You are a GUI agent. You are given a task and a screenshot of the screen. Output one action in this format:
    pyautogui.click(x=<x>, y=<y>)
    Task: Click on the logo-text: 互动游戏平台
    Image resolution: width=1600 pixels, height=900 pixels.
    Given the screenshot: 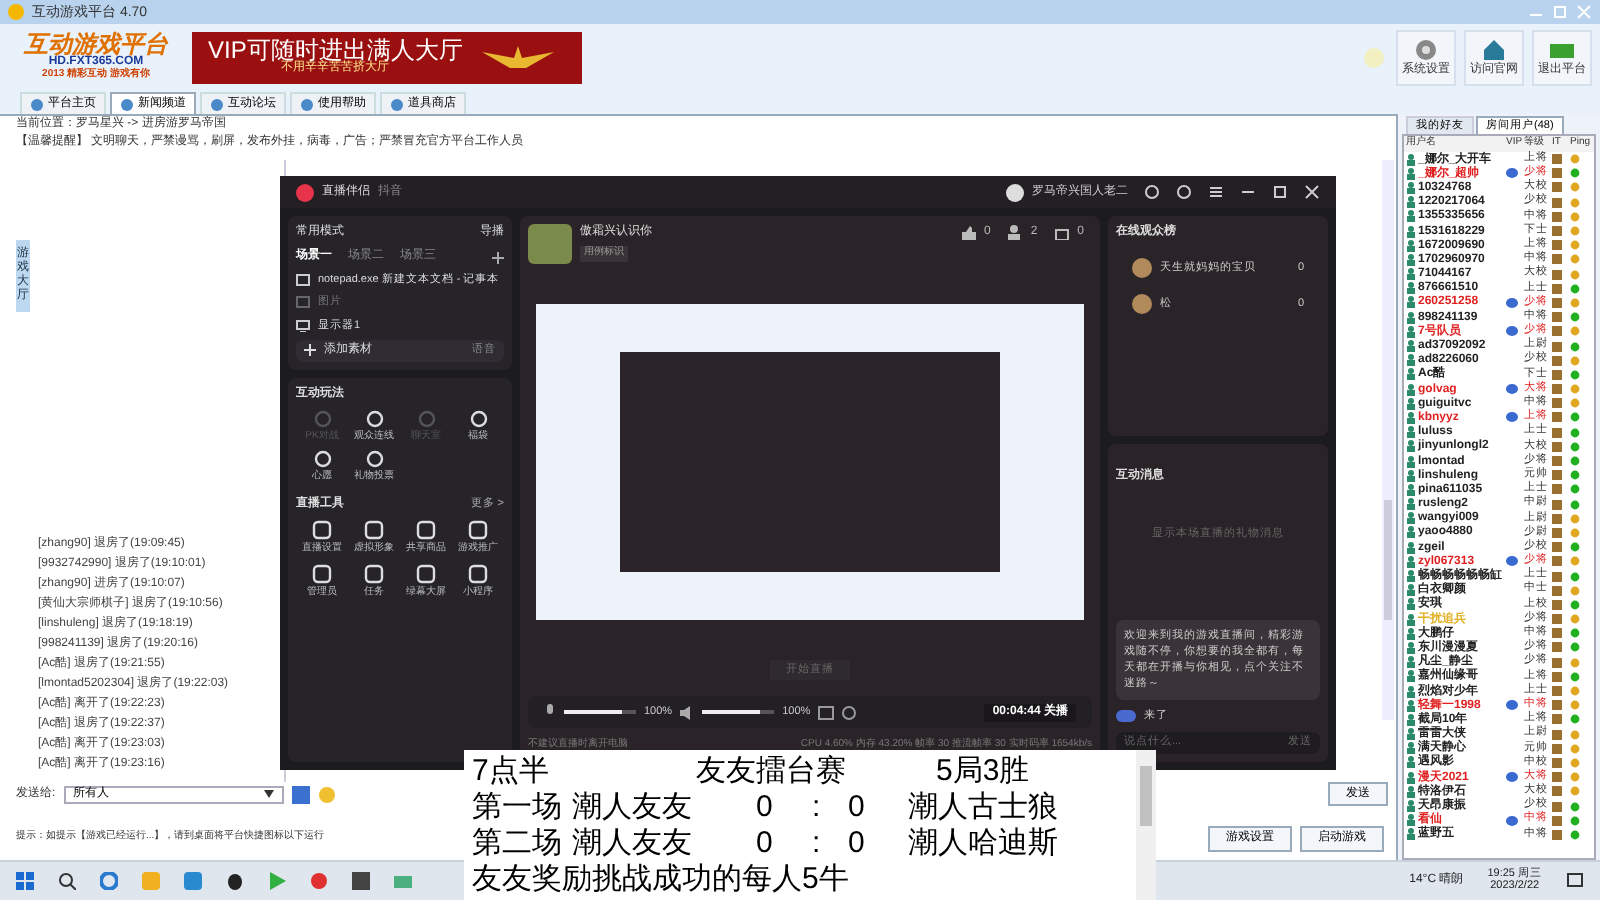 What is the action you would take?
    pyautogui.click(x=96, y=44)
    